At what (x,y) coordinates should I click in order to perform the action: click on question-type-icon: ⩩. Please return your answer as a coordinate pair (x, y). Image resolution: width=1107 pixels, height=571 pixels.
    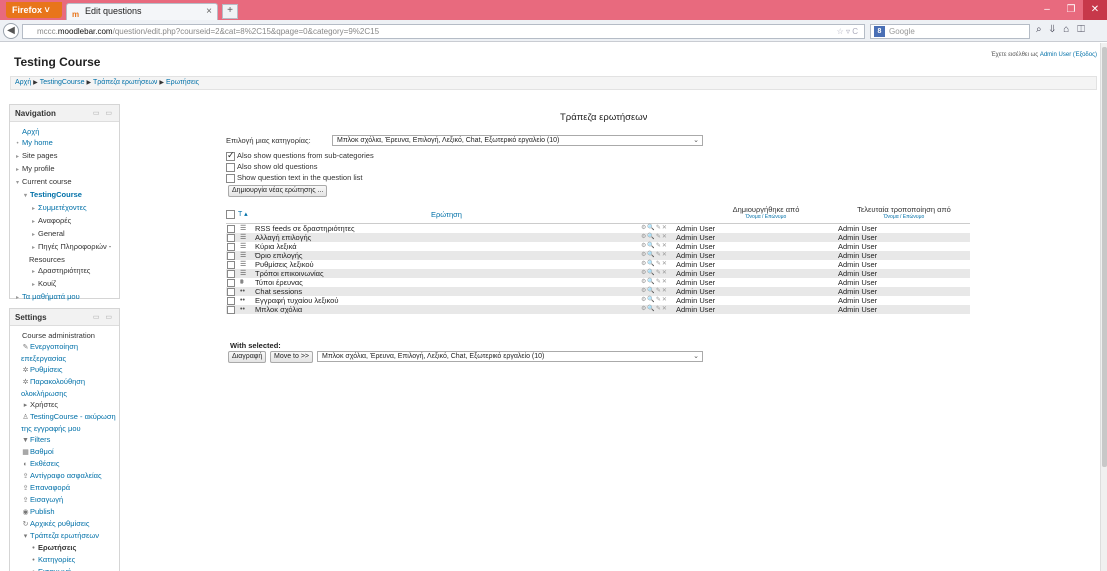
    Looking at the image, I should click on (242, 282).